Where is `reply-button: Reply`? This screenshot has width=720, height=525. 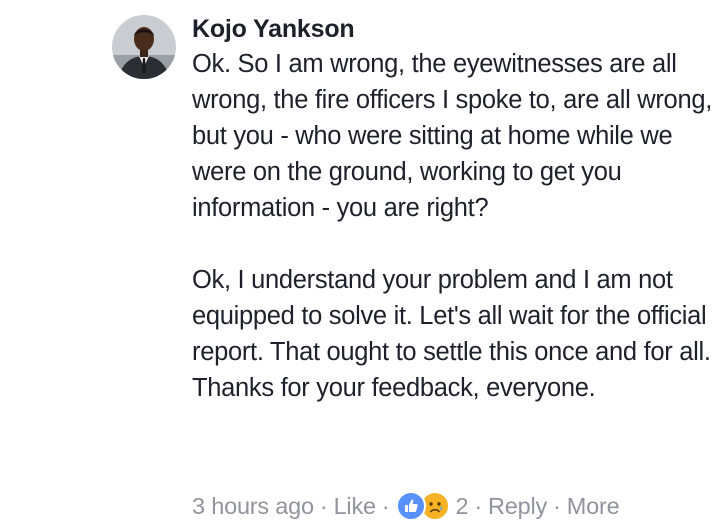 reply-button: Reply is located at coordinates (517, 506).